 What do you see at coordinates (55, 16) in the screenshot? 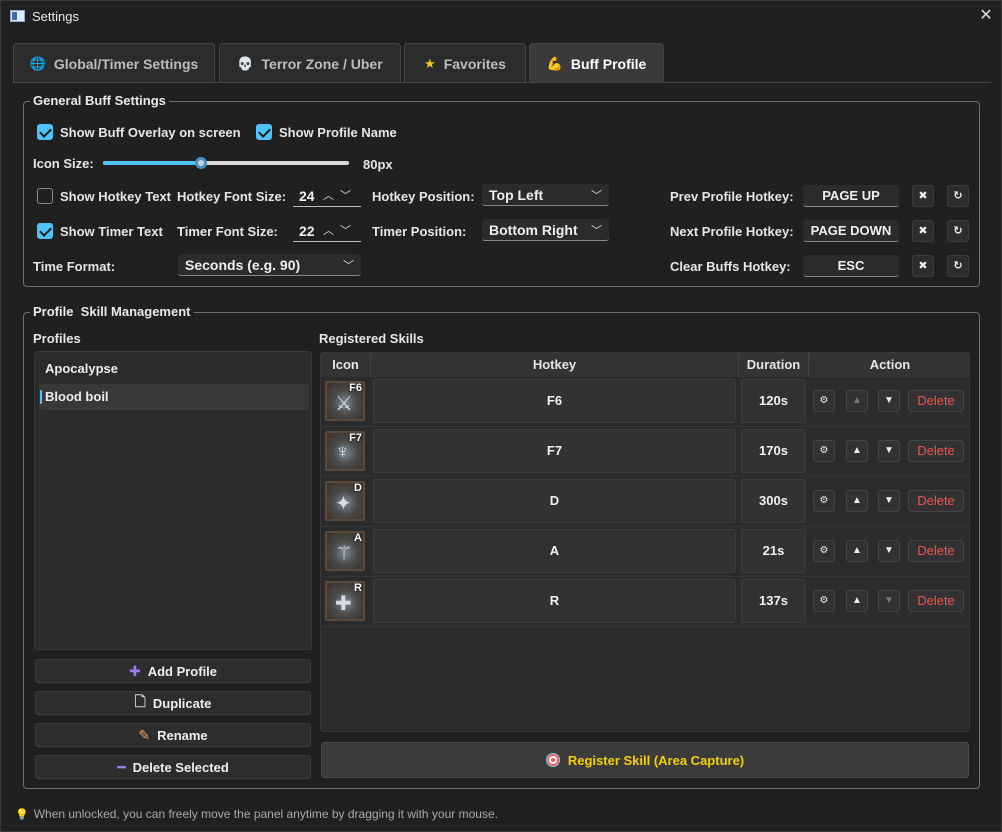
I see `window-title: Settings` at bounding box center [55, 16].